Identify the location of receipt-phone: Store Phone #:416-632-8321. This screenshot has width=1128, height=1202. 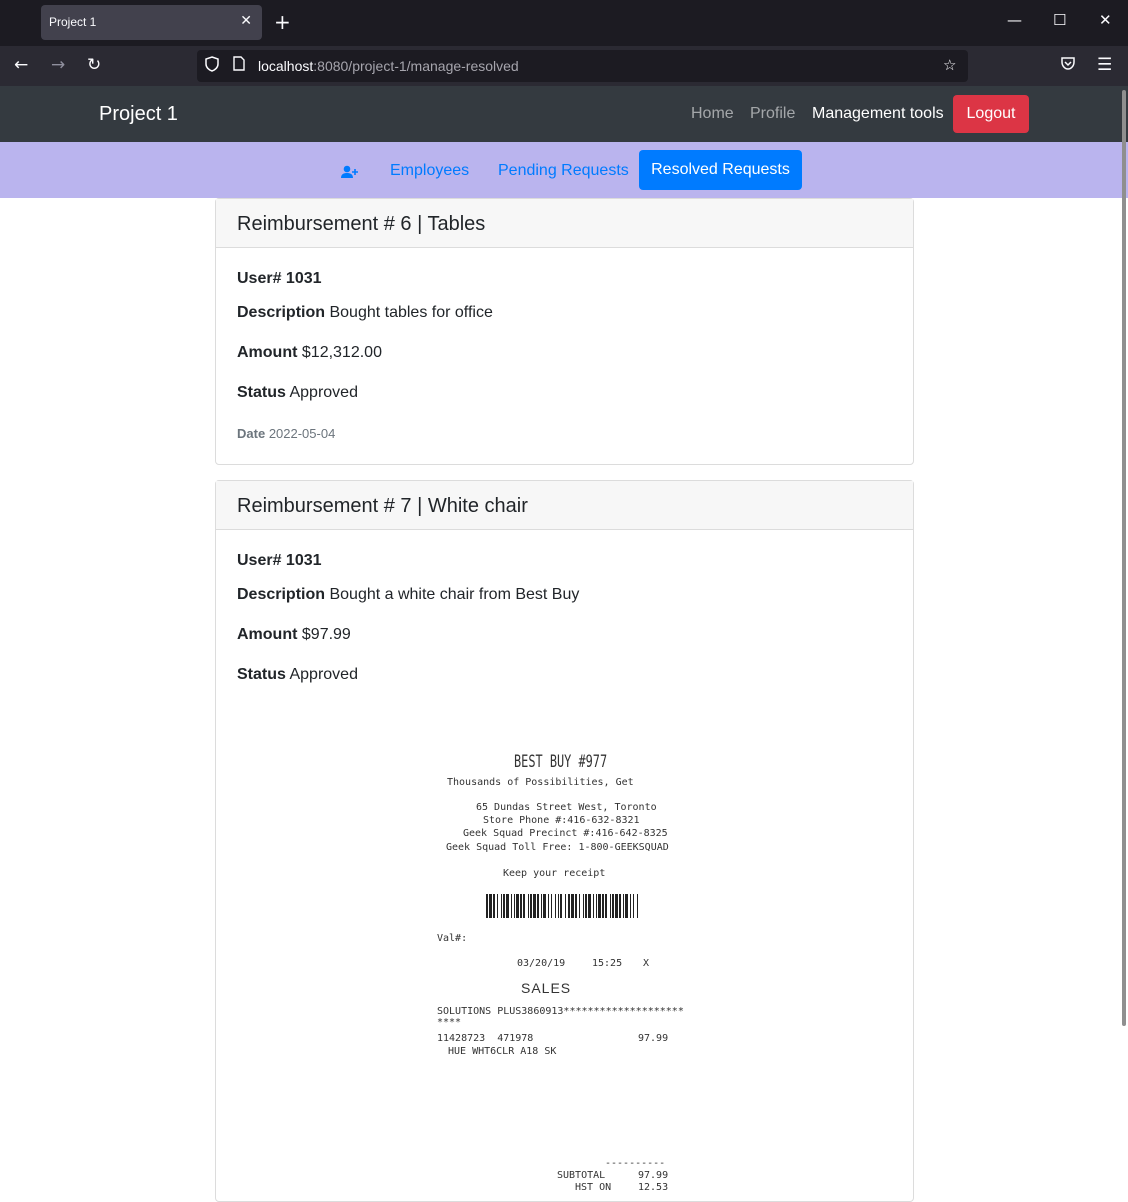
(561, 820).